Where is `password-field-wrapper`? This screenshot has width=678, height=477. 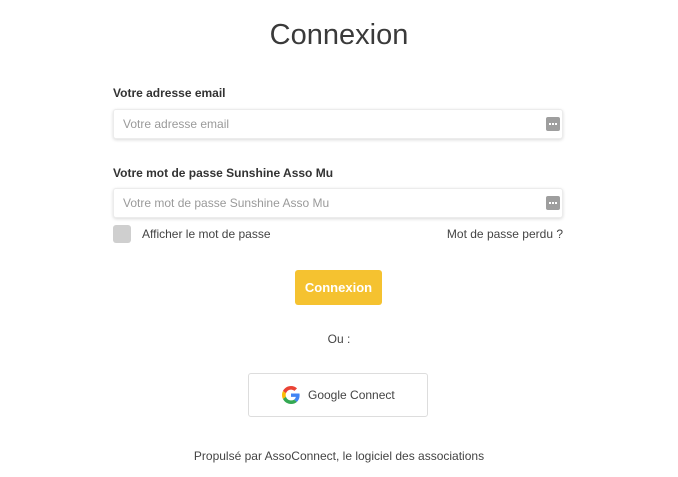
password-field-wrapper is located at coordinates (338, 203).